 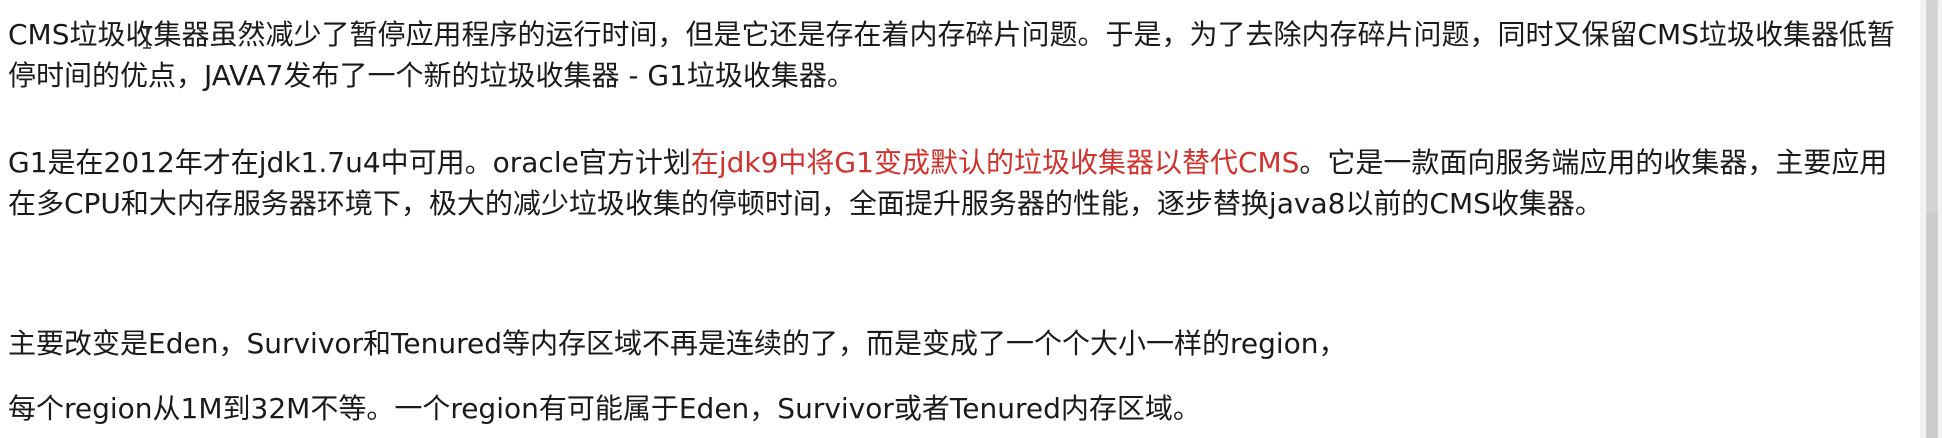 I want to click on scrollbar-track, so click(x=1931, y=219).